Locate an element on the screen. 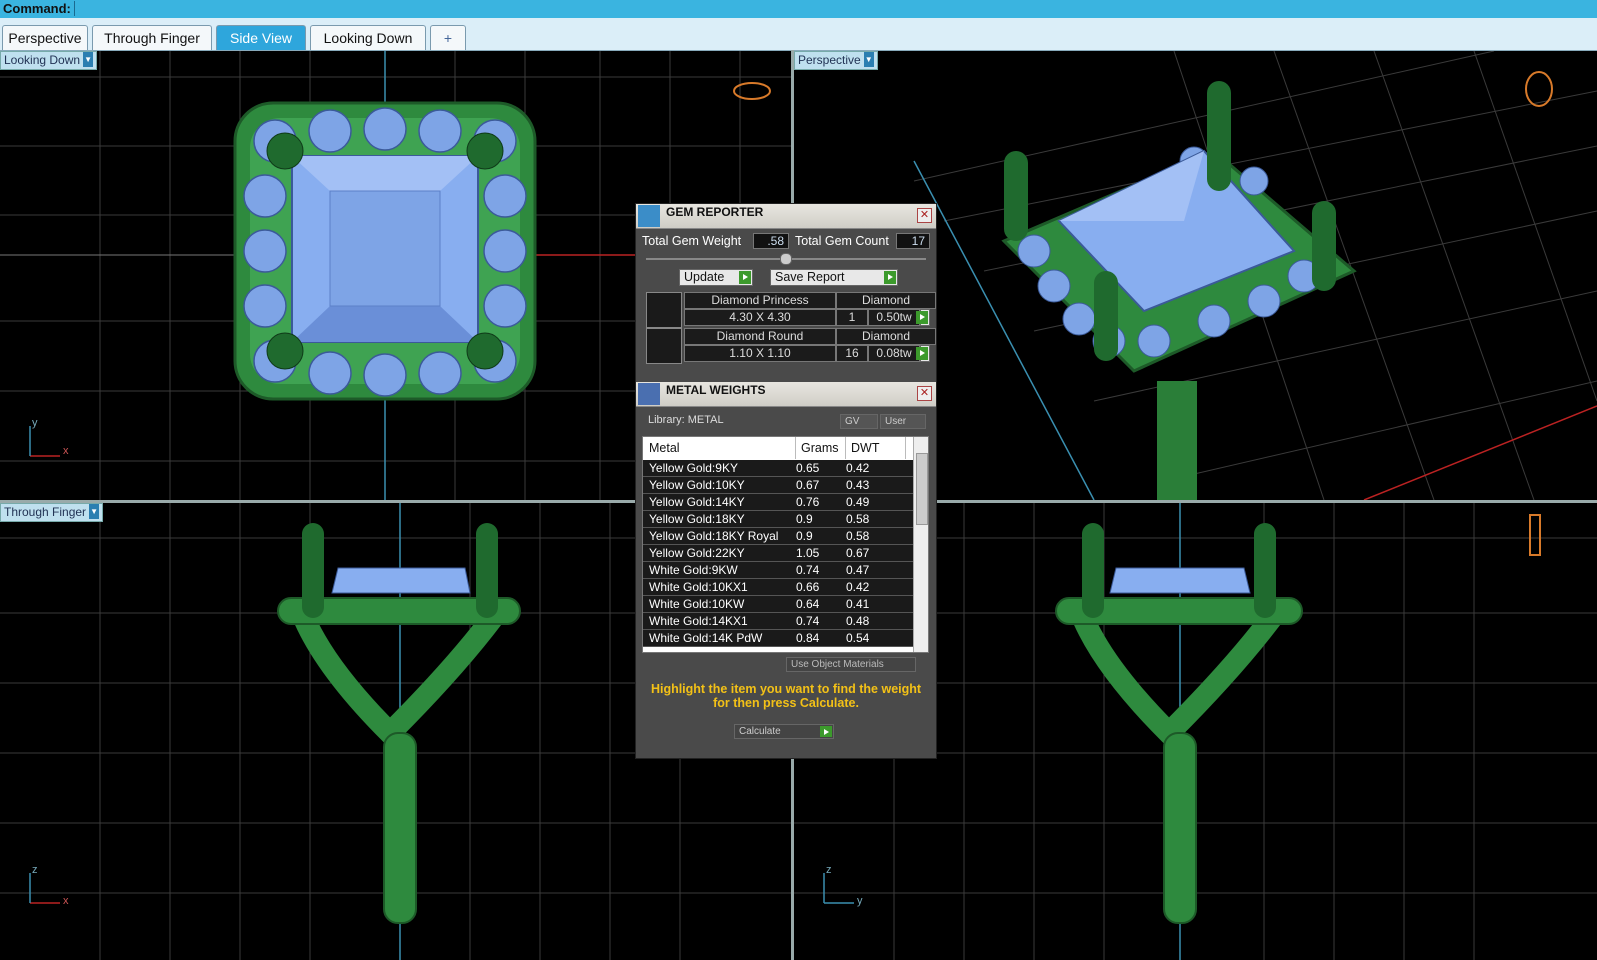 The image size is (1597, 960). metal-dwt: 0.48 is located at coordinates (858, 621).